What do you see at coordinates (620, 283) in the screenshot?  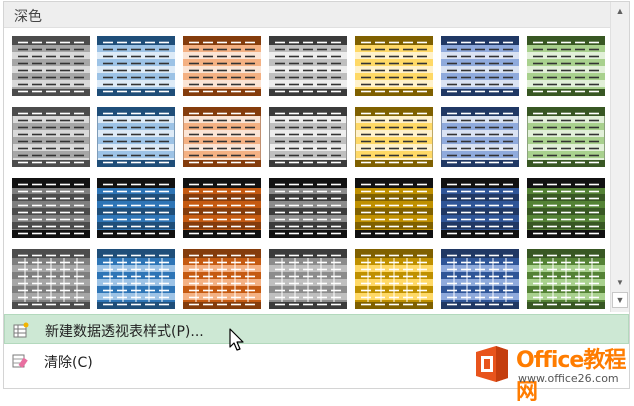 I see `scroll-down-arrow-icon: ▼` at bounding box center [620, 283].